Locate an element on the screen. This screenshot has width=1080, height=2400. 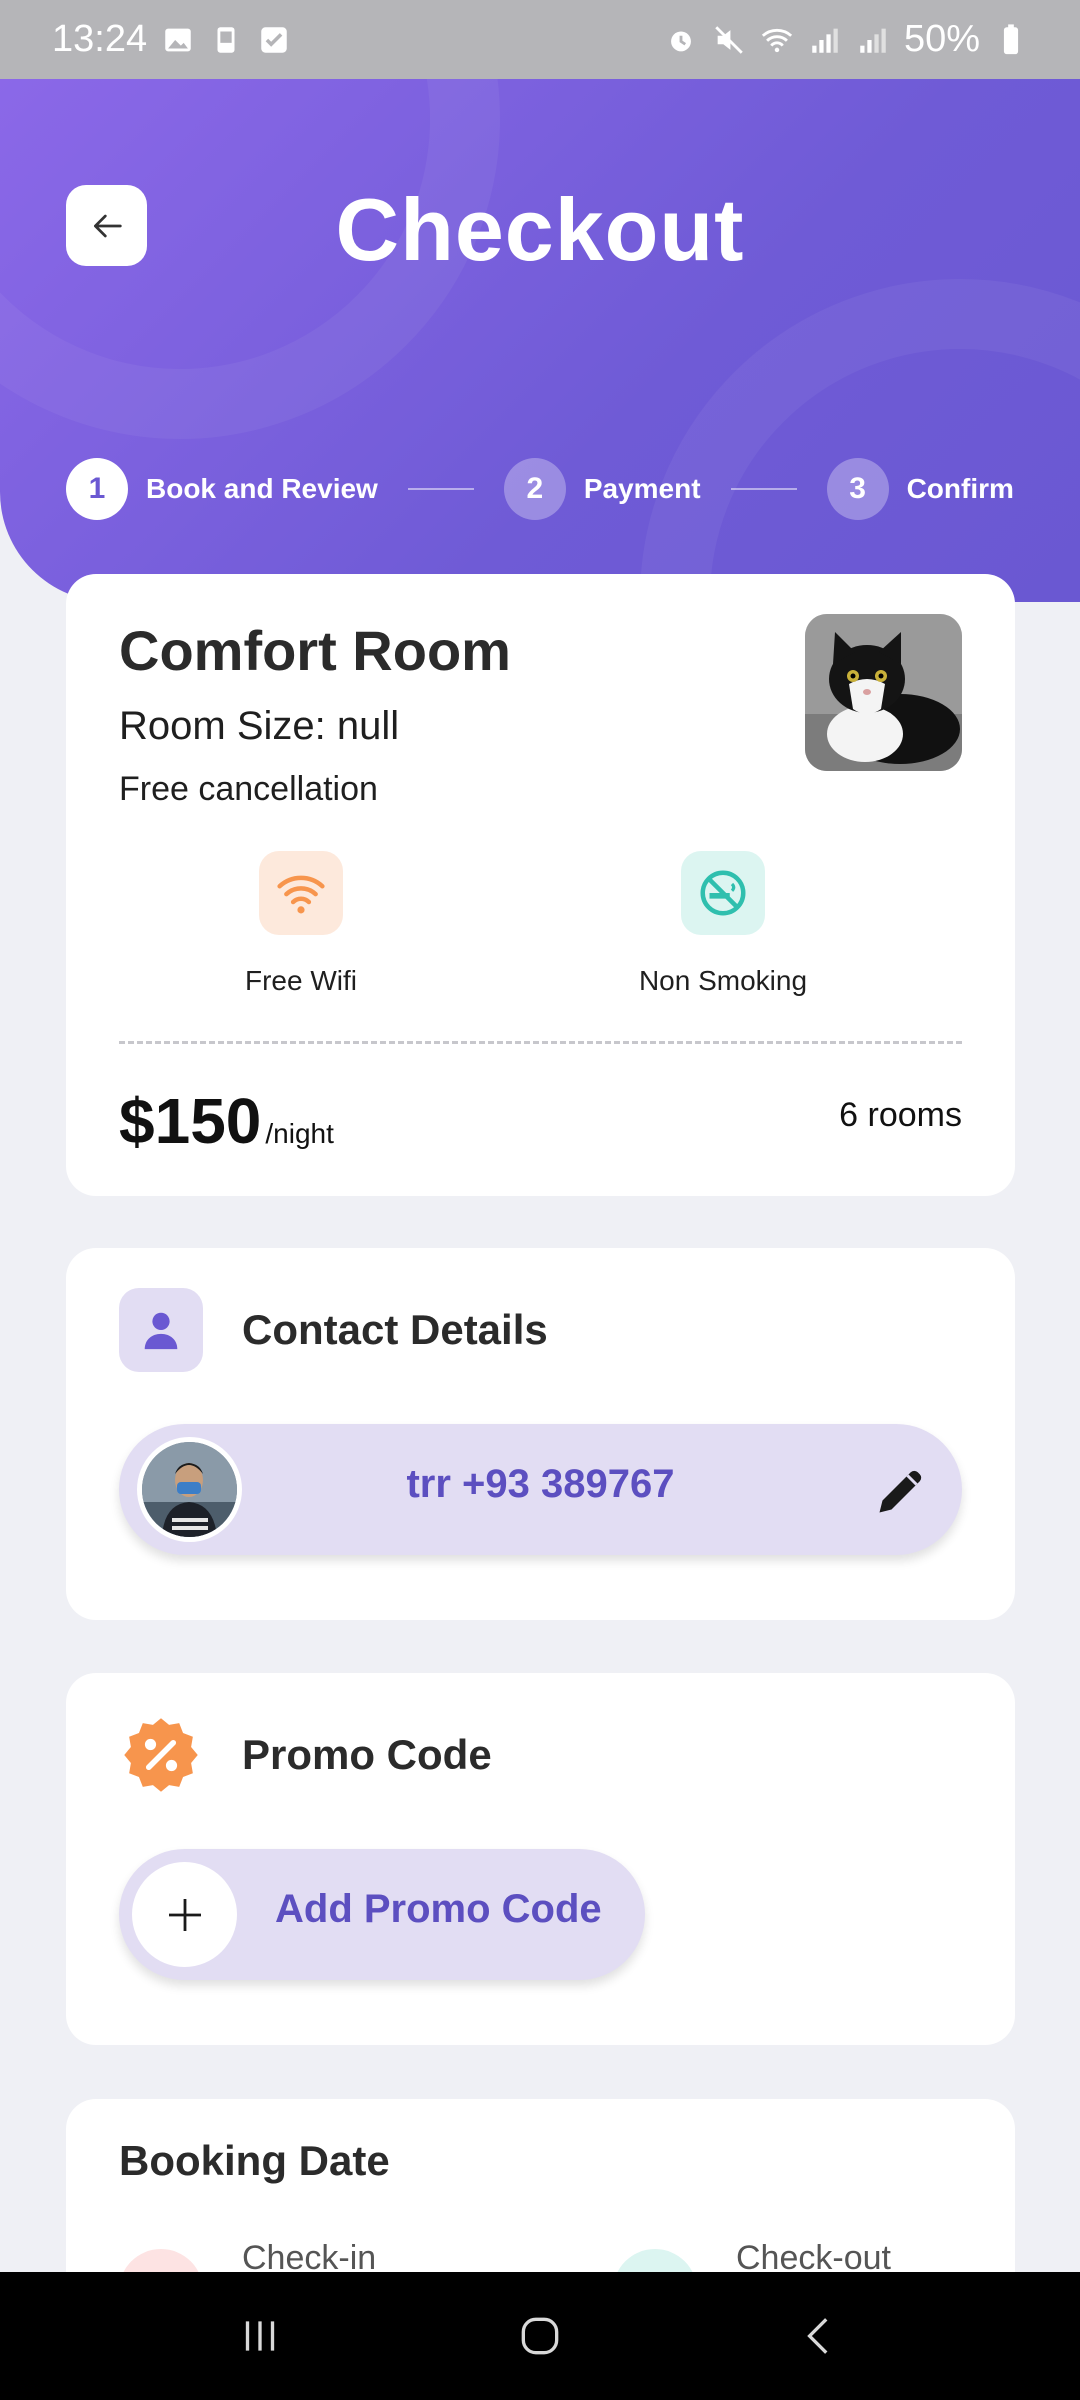
step-label: Payment is located at coordinates (642, 488).